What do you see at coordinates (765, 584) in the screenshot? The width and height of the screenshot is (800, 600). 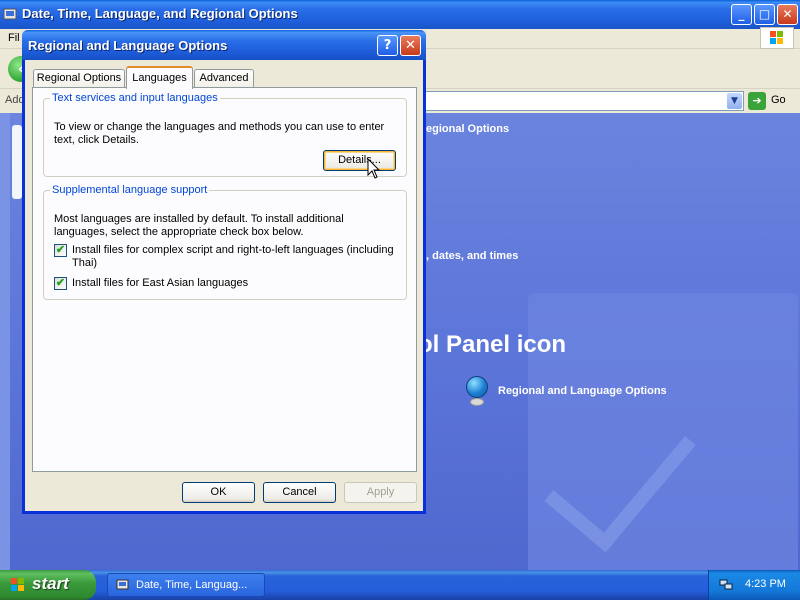 I see `clock: 4:23 PM` at bounding box center [765, 584].